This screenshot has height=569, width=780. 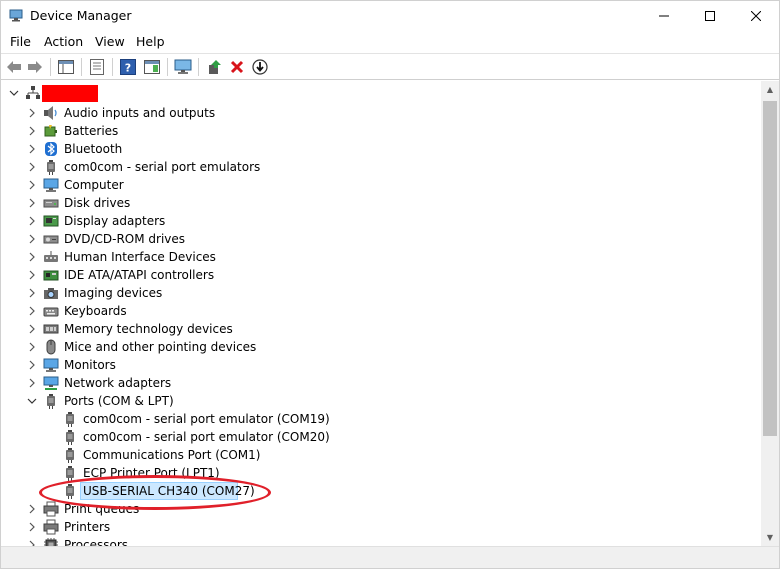 What do you see at coordinates (770, 268) in the screenshot?
I see `scrollbar-thumb` at bounding box center [770, 268].